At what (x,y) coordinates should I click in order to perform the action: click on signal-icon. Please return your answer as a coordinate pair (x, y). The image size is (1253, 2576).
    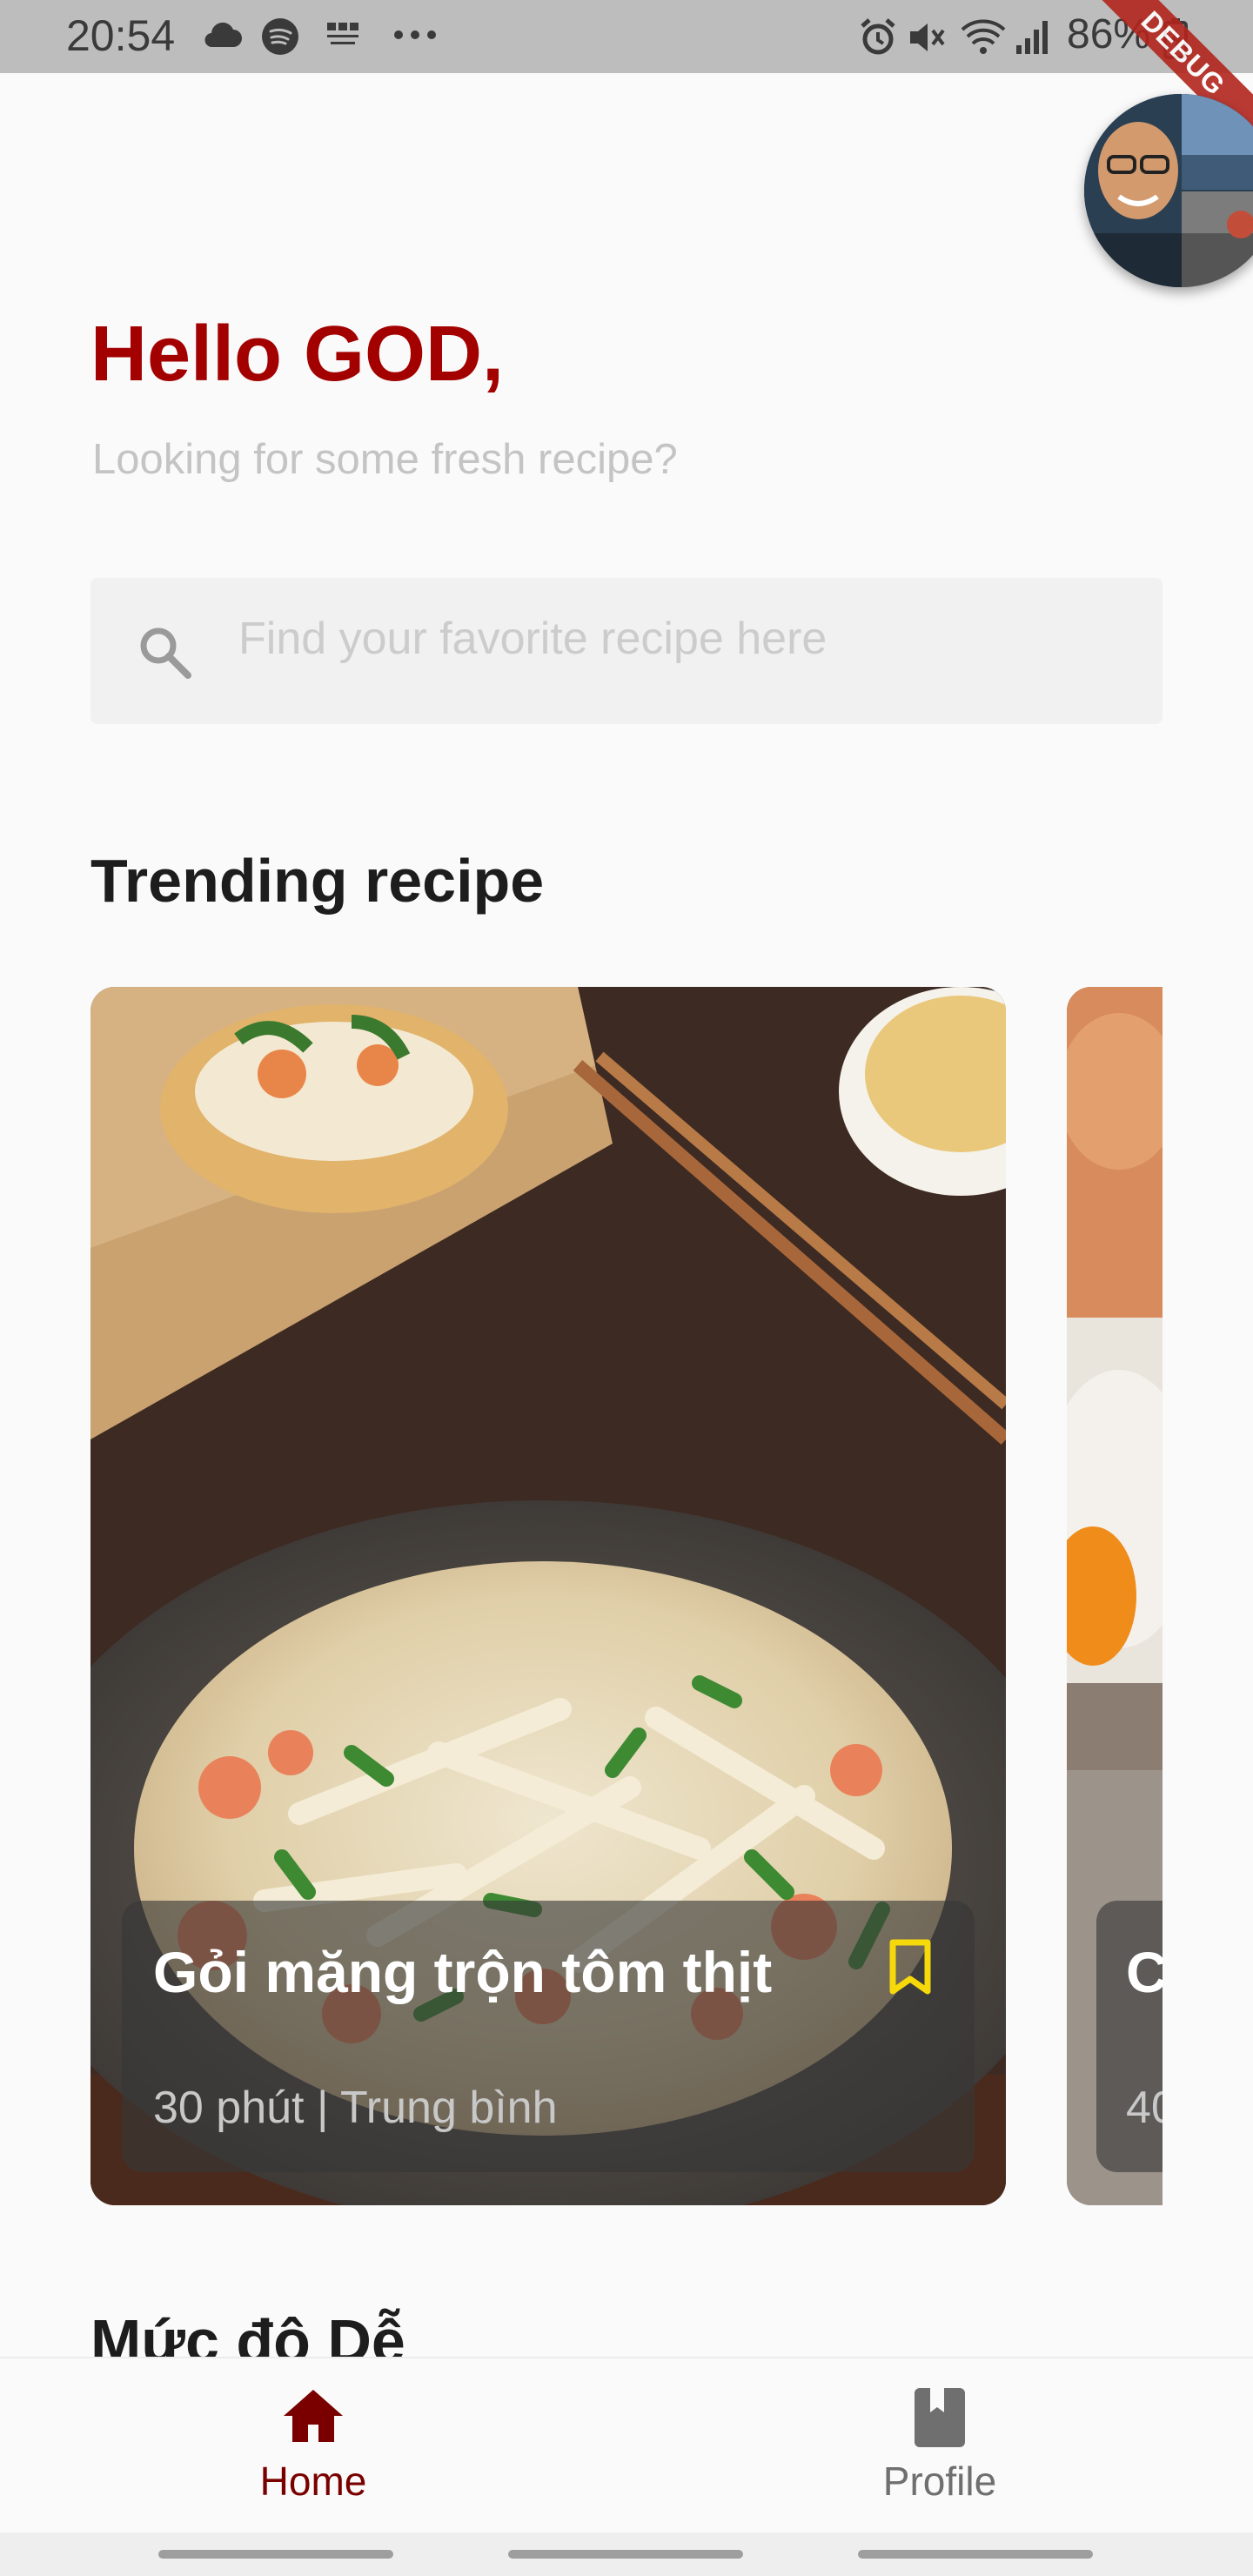
    Looking at the image, I should click on (1034, 38).